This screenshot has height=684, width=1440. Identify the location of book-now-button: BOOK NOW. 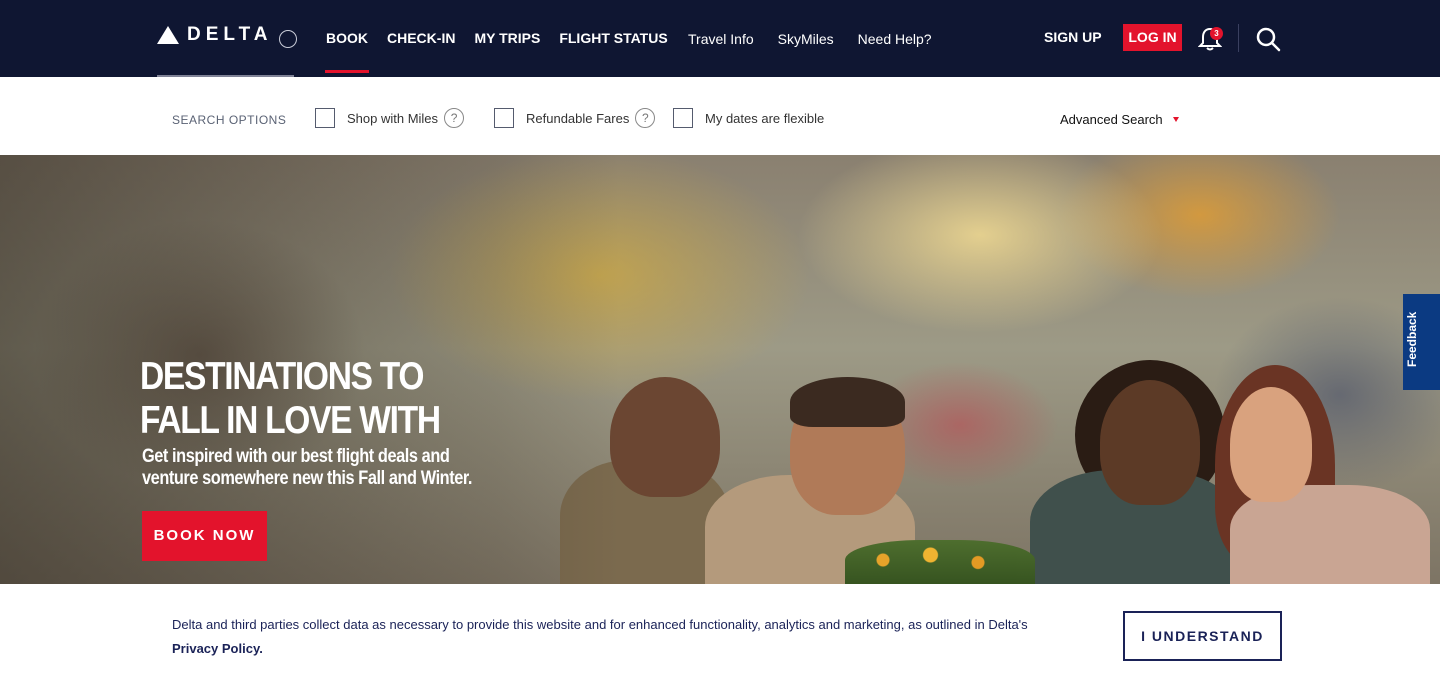
(204, 536).